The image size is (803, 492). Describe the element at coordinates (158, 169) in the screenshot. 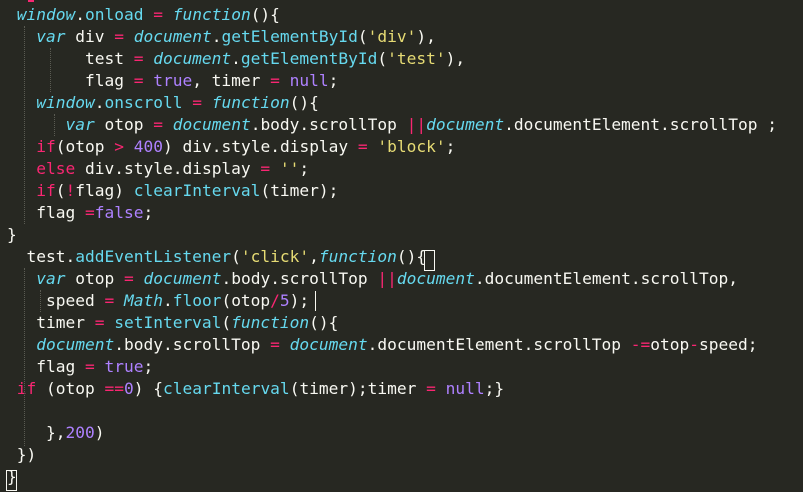

I see `code-line: else div.style.display = '';` at that location.